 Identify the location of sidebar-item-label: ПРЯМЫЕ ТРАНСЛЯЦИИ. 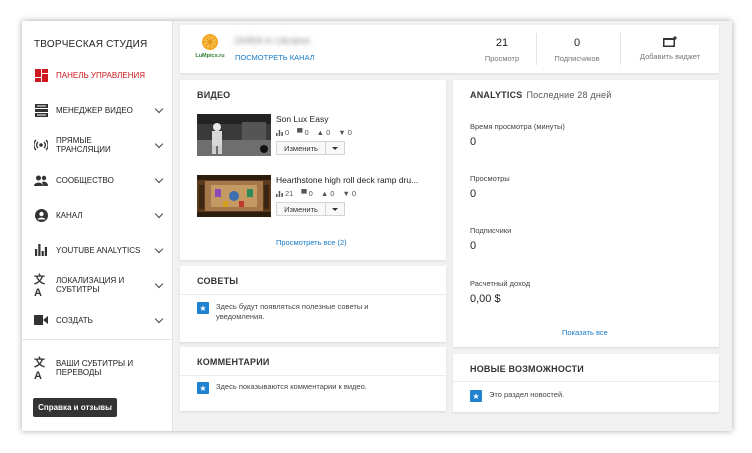
(83, 145).